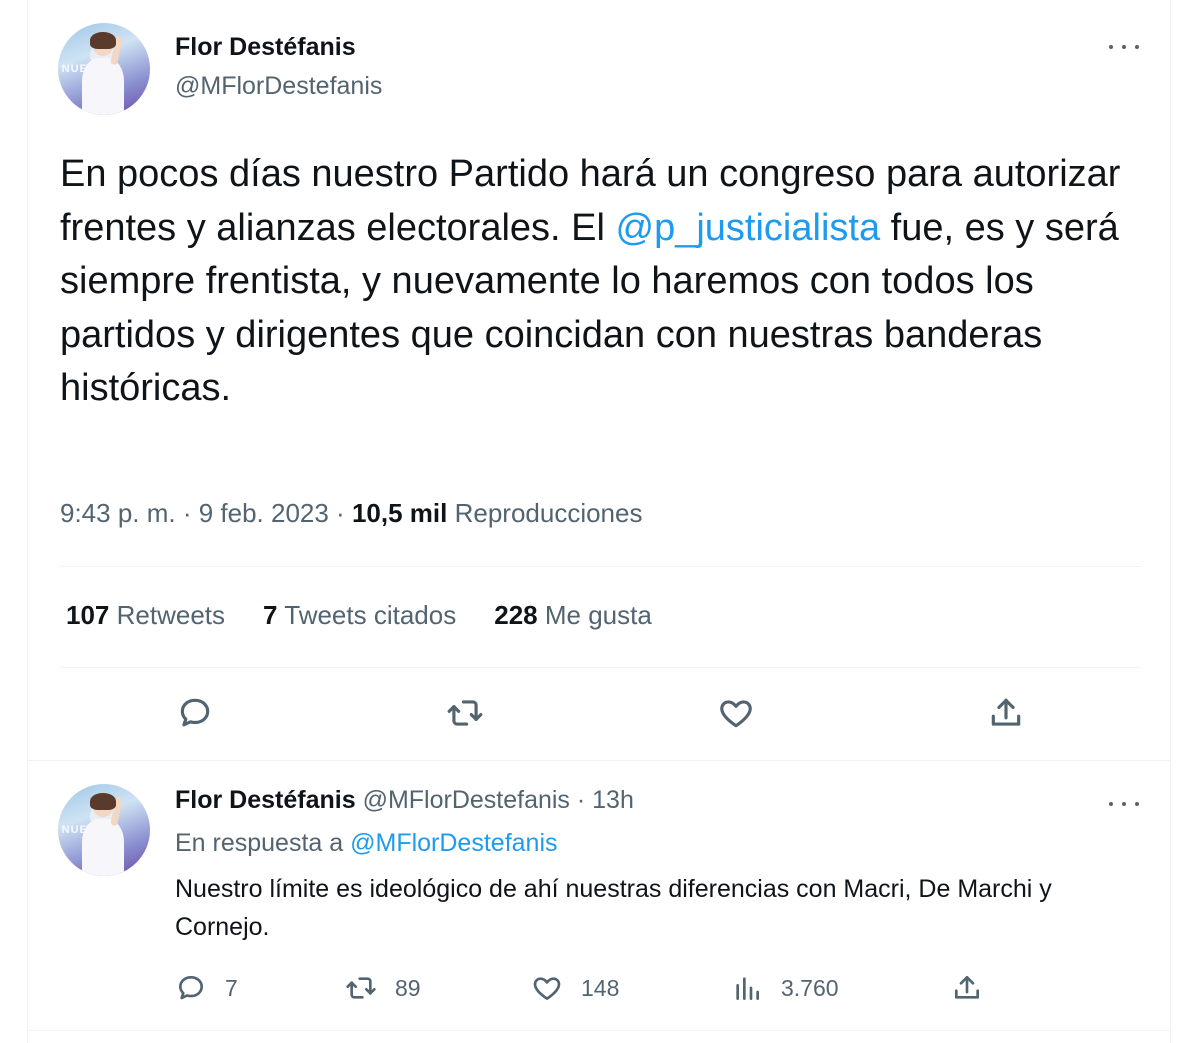  I want to click on reply-count: 7, so click(231, 987).